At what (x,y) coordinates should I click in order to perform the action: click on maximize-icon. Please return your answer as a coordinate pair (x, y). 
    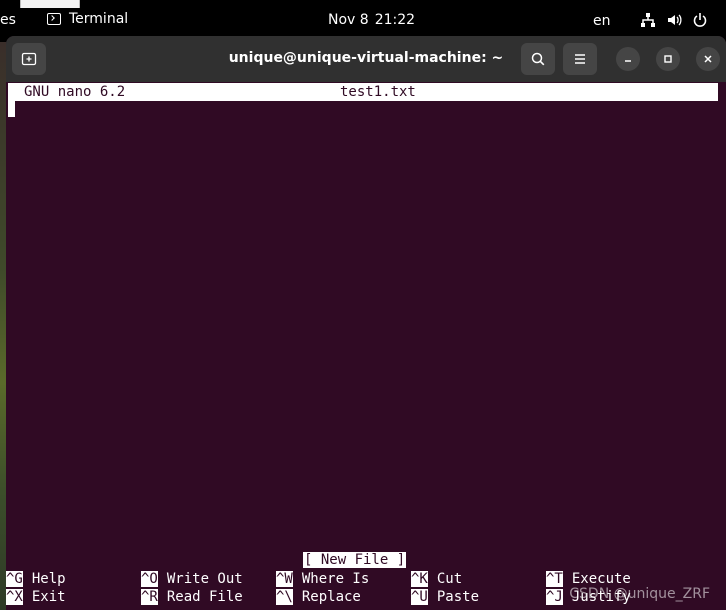
    Looking at the image, I should click on (668, 59).